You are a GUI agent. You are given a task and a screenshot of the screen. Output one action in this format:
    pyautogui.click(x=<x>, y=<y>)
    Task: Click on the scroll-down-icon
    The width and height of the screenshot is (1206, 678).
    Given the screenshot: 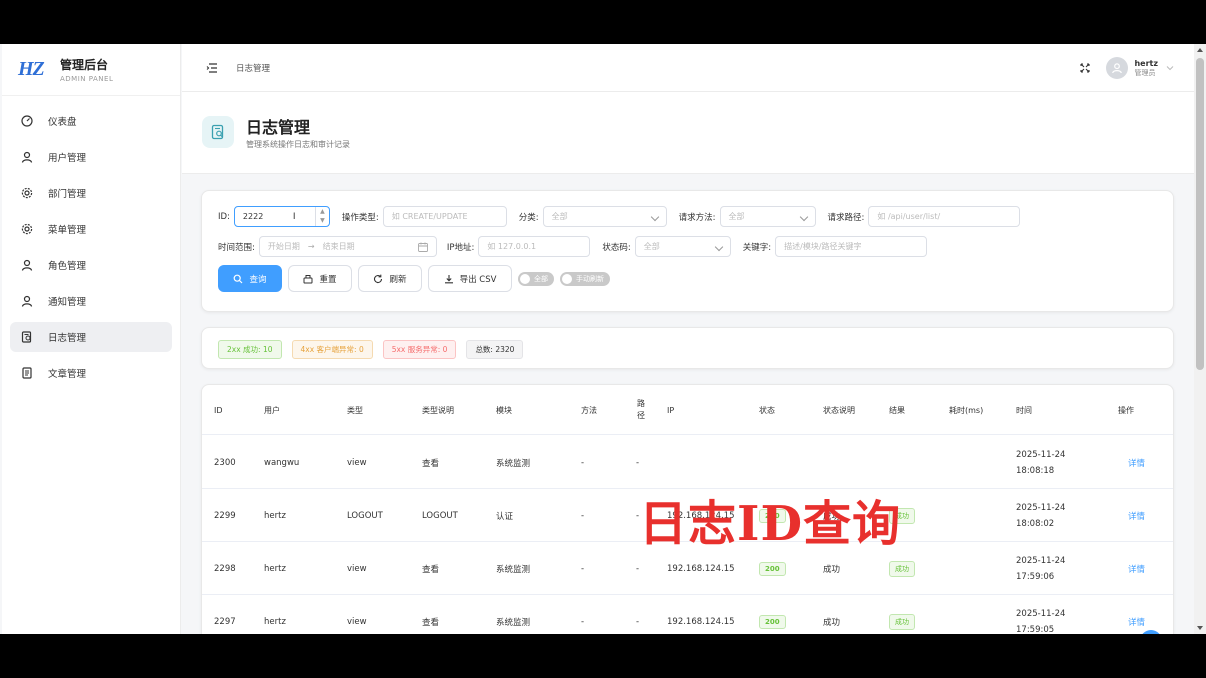 What is the action you would take?
    pyautogui.click(x=1200, y=628)
    